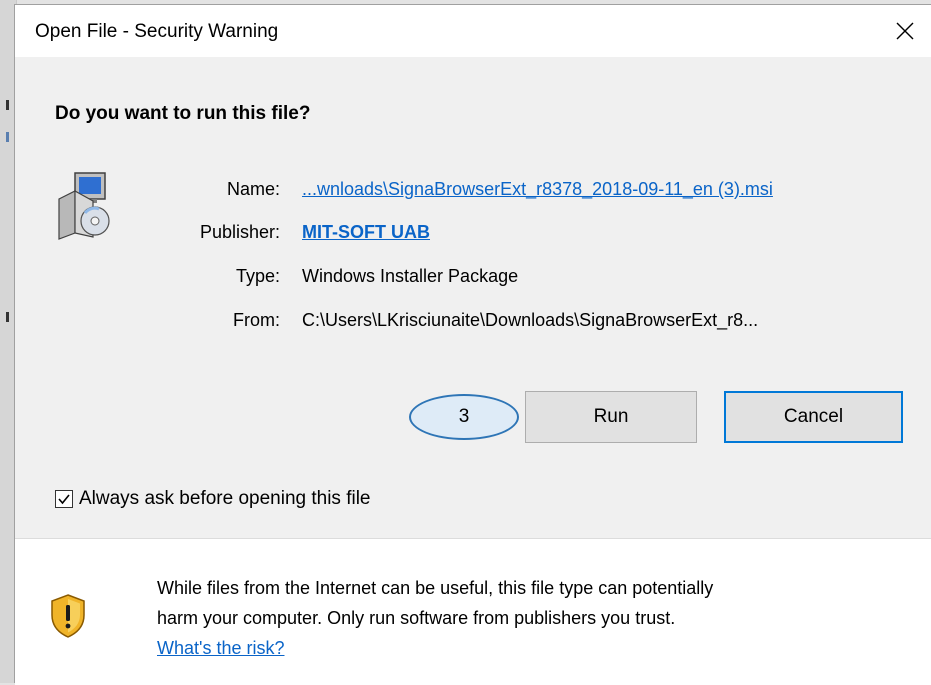 The height and width of the screenshot is (685, 931). I want to click on publisher-link: MIT-SOFT UAB, so click(366, 232).